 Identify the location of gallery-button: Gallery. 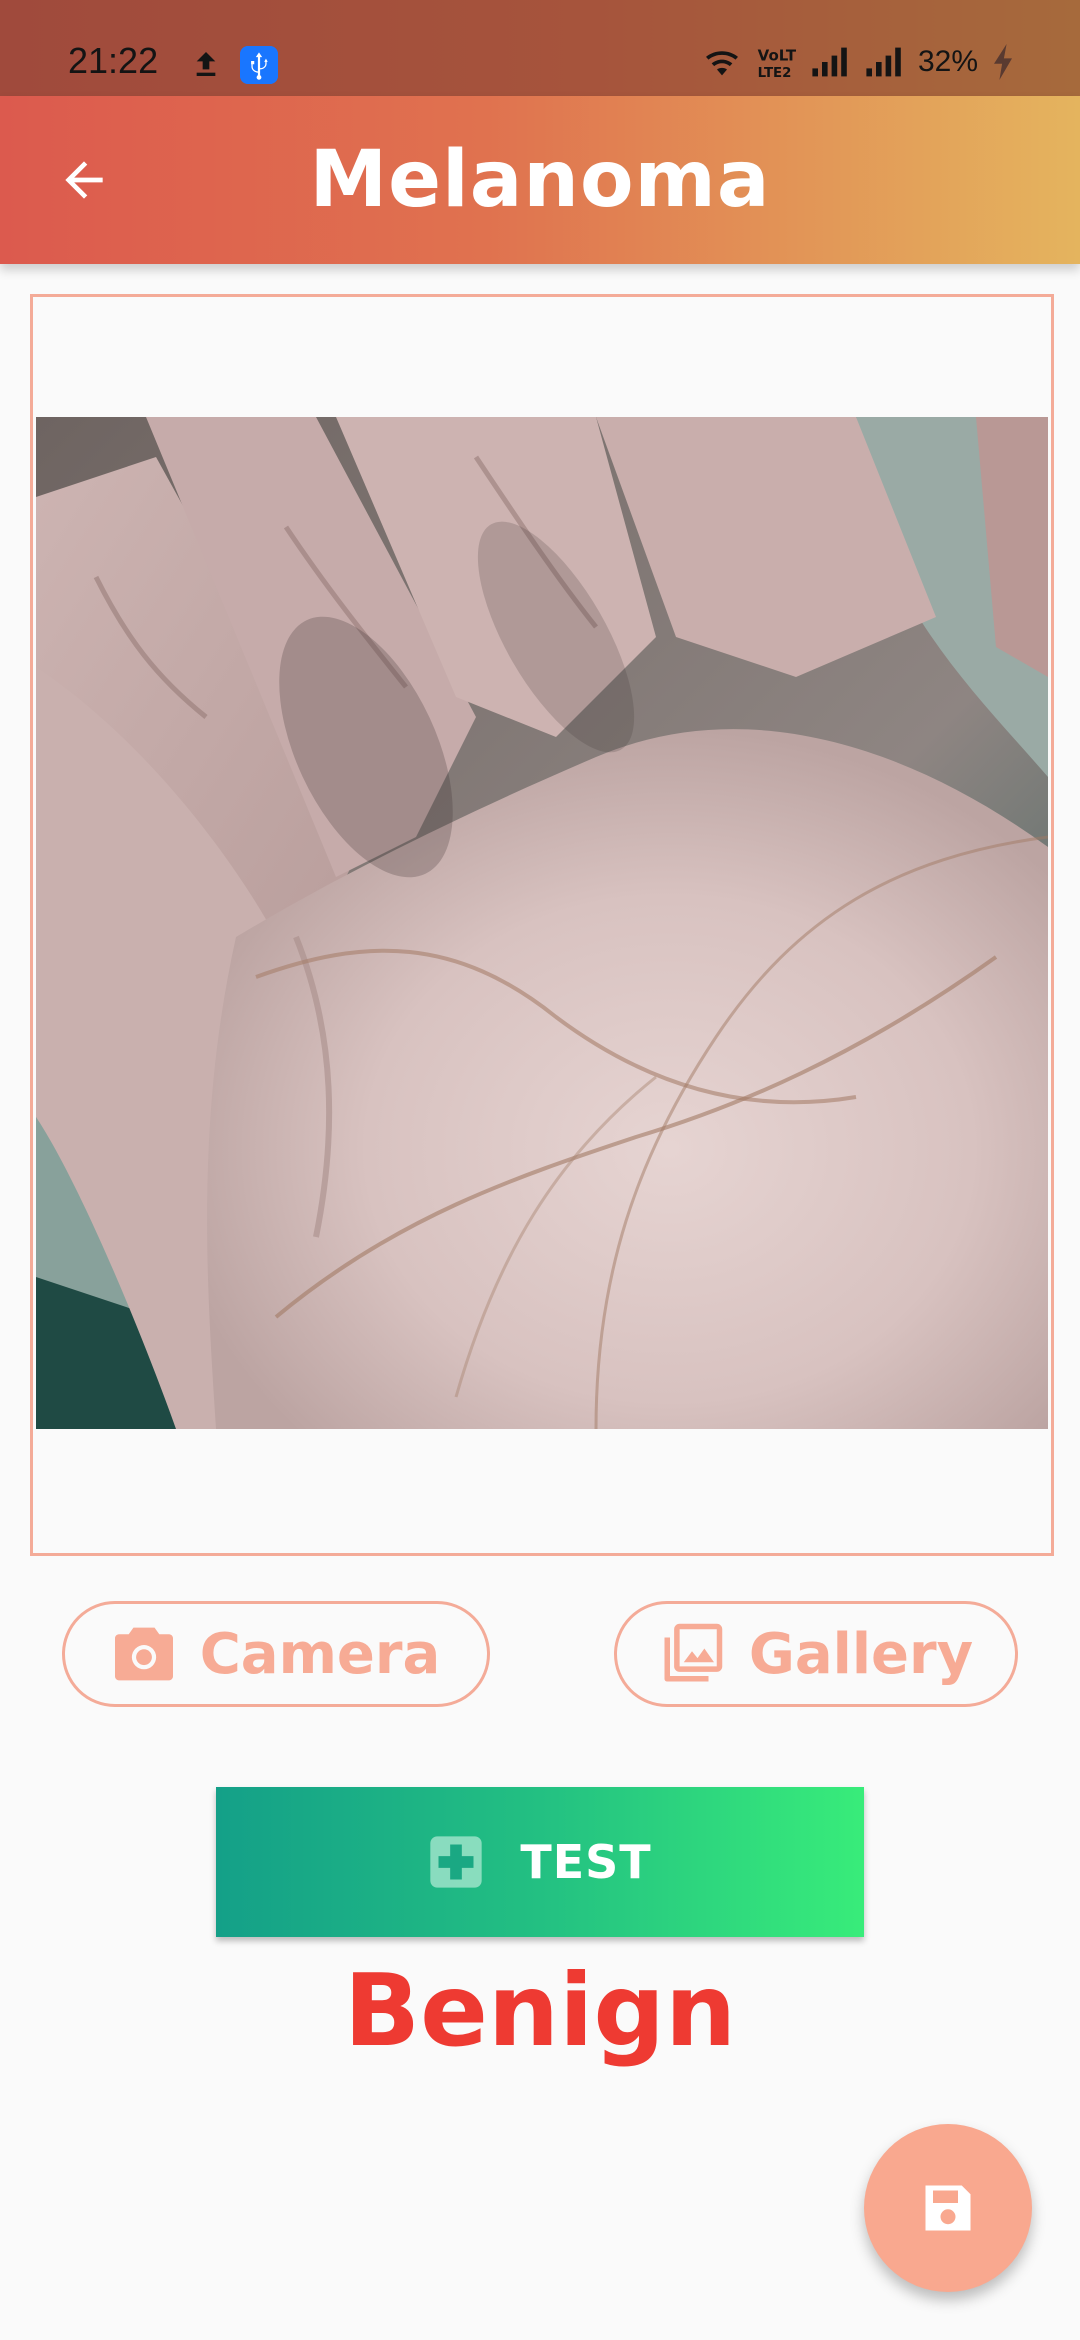
(816, 1654).